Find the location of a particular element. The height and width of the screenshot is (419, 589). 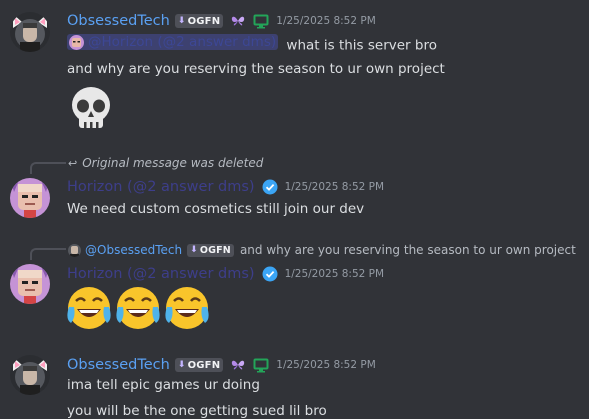

reply-username: @ObsessedTech is located at coordinates (133, 250).